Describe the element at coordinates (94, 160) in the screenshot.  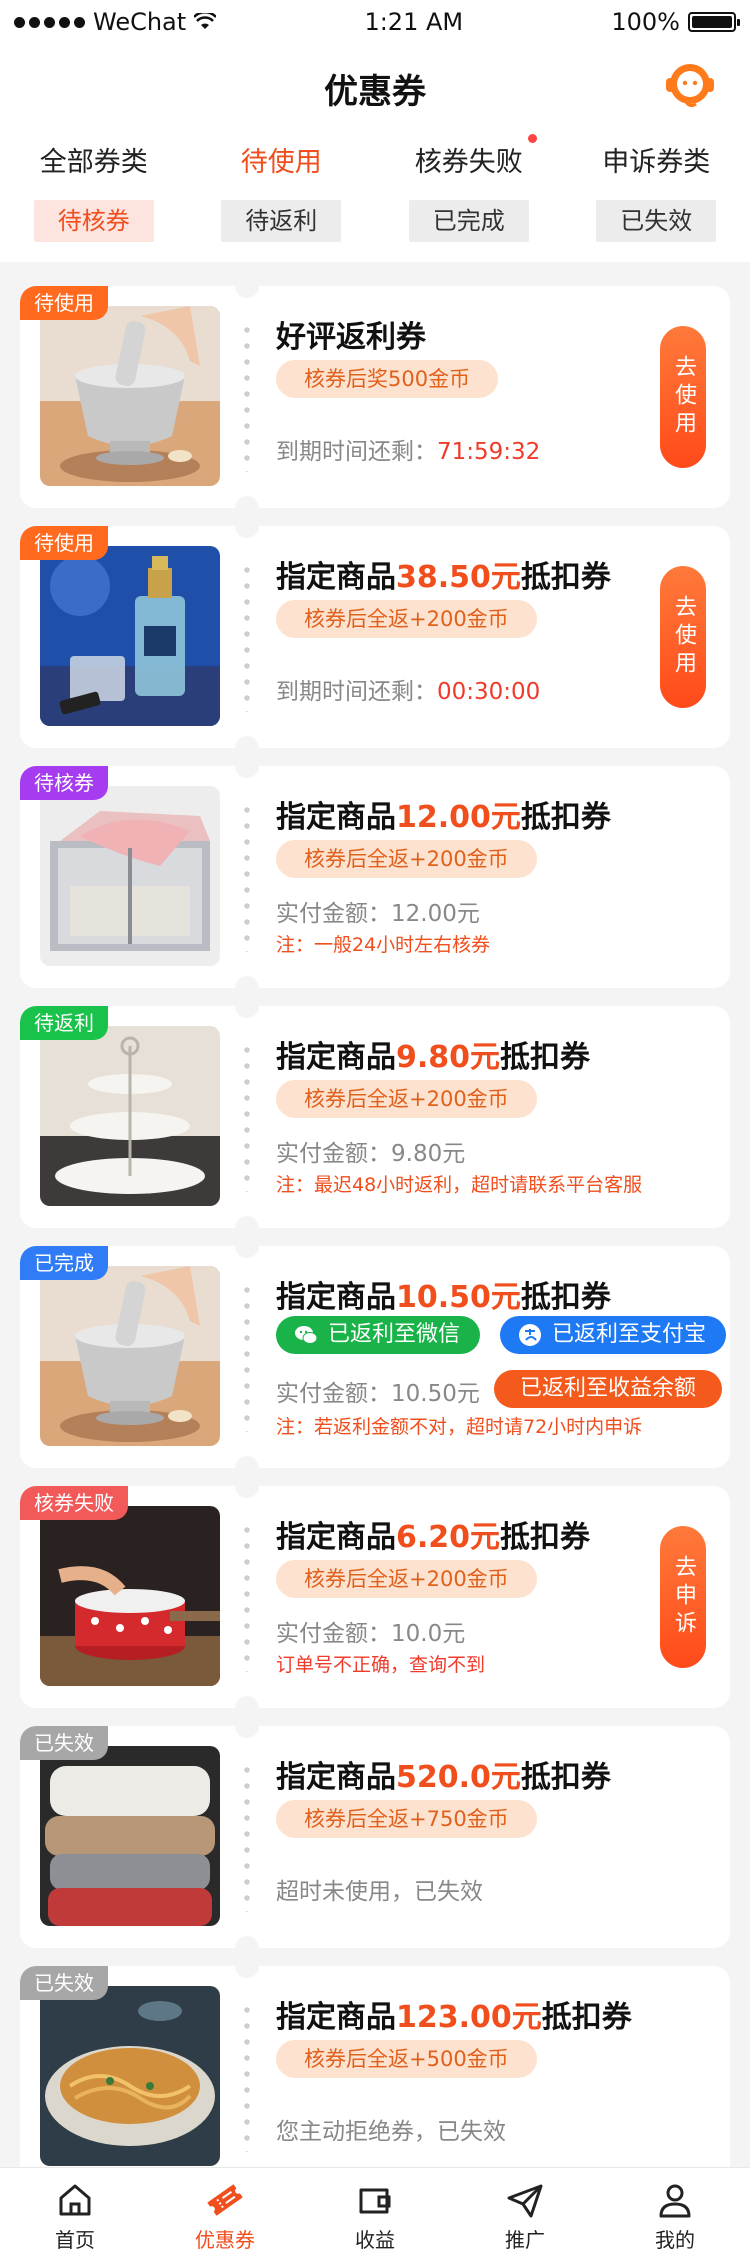
I see `tab-all: 全部券类` at that location.